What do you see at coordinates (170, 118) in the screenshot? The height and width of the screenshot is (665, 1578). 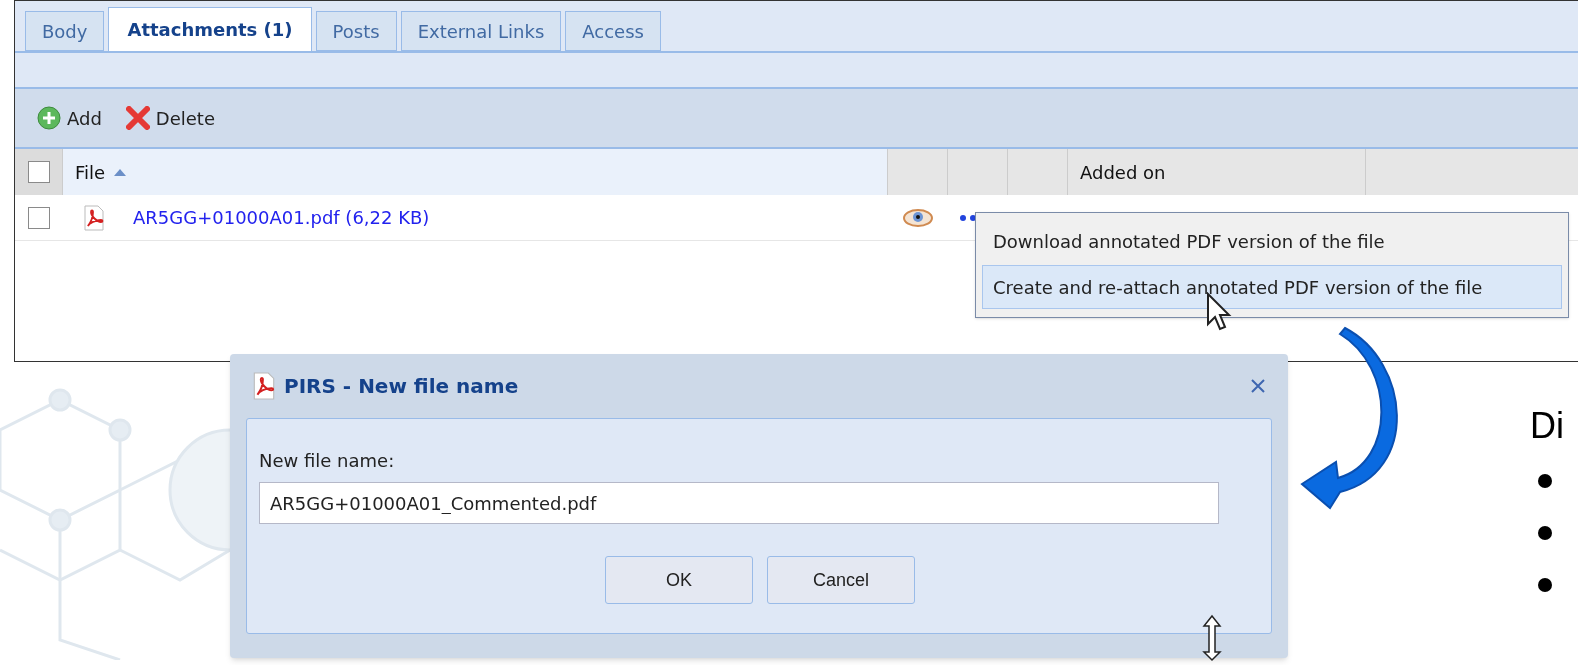 I see `delete-button: Delete` at bounding box center [170, 118].